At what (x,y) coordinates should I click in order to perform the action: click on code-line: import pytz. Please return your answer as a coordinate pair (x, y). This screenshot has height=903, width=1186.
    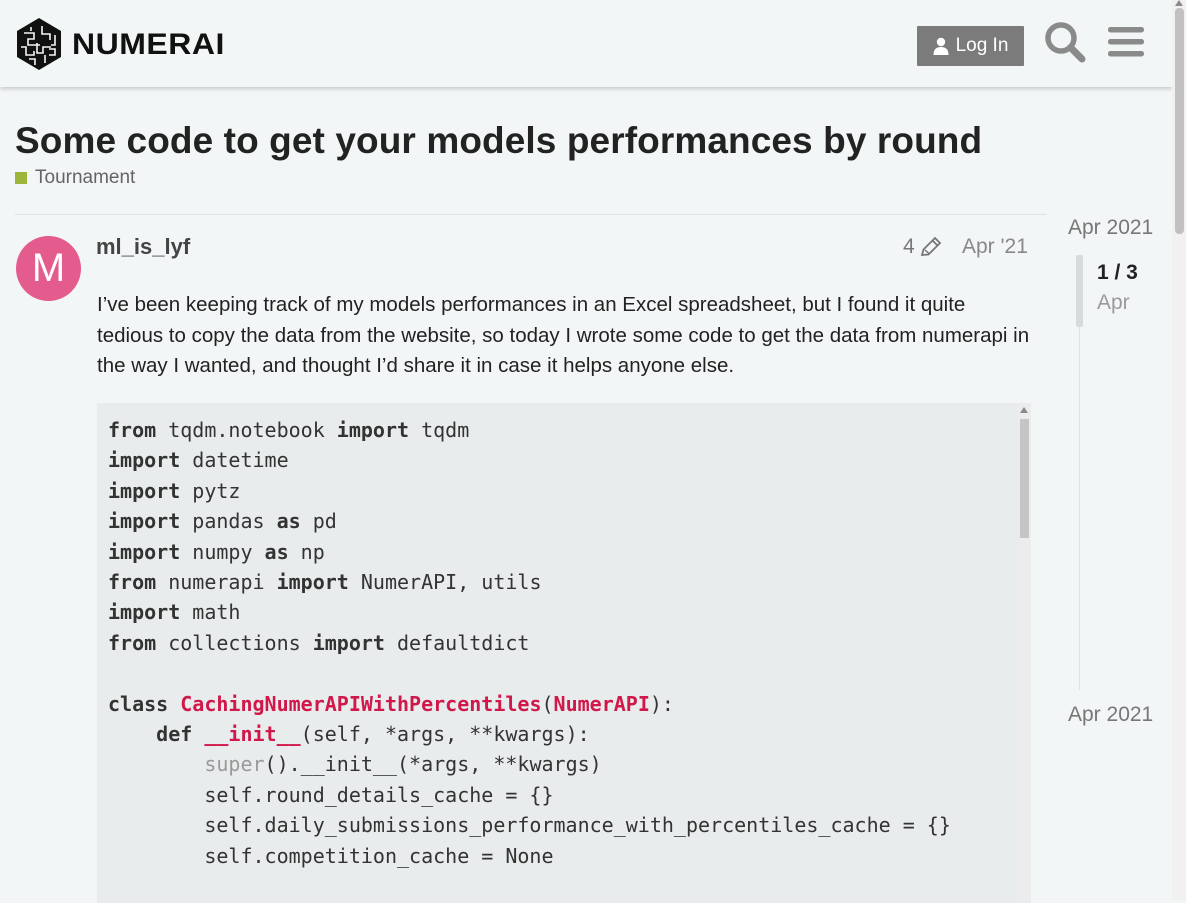
    Looking at the image, I should click on (174, 490).